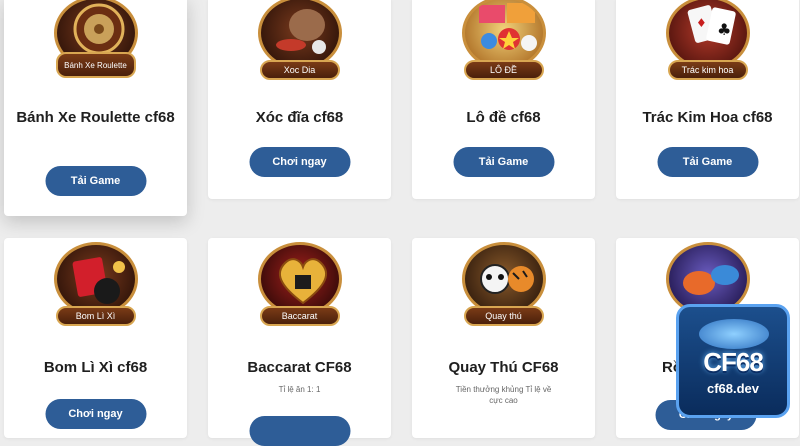  What do you see at coordinates (299, 70) in the screenshot?
I see `game-plaque: Xoc Dia` at bounding box center [299, 70].